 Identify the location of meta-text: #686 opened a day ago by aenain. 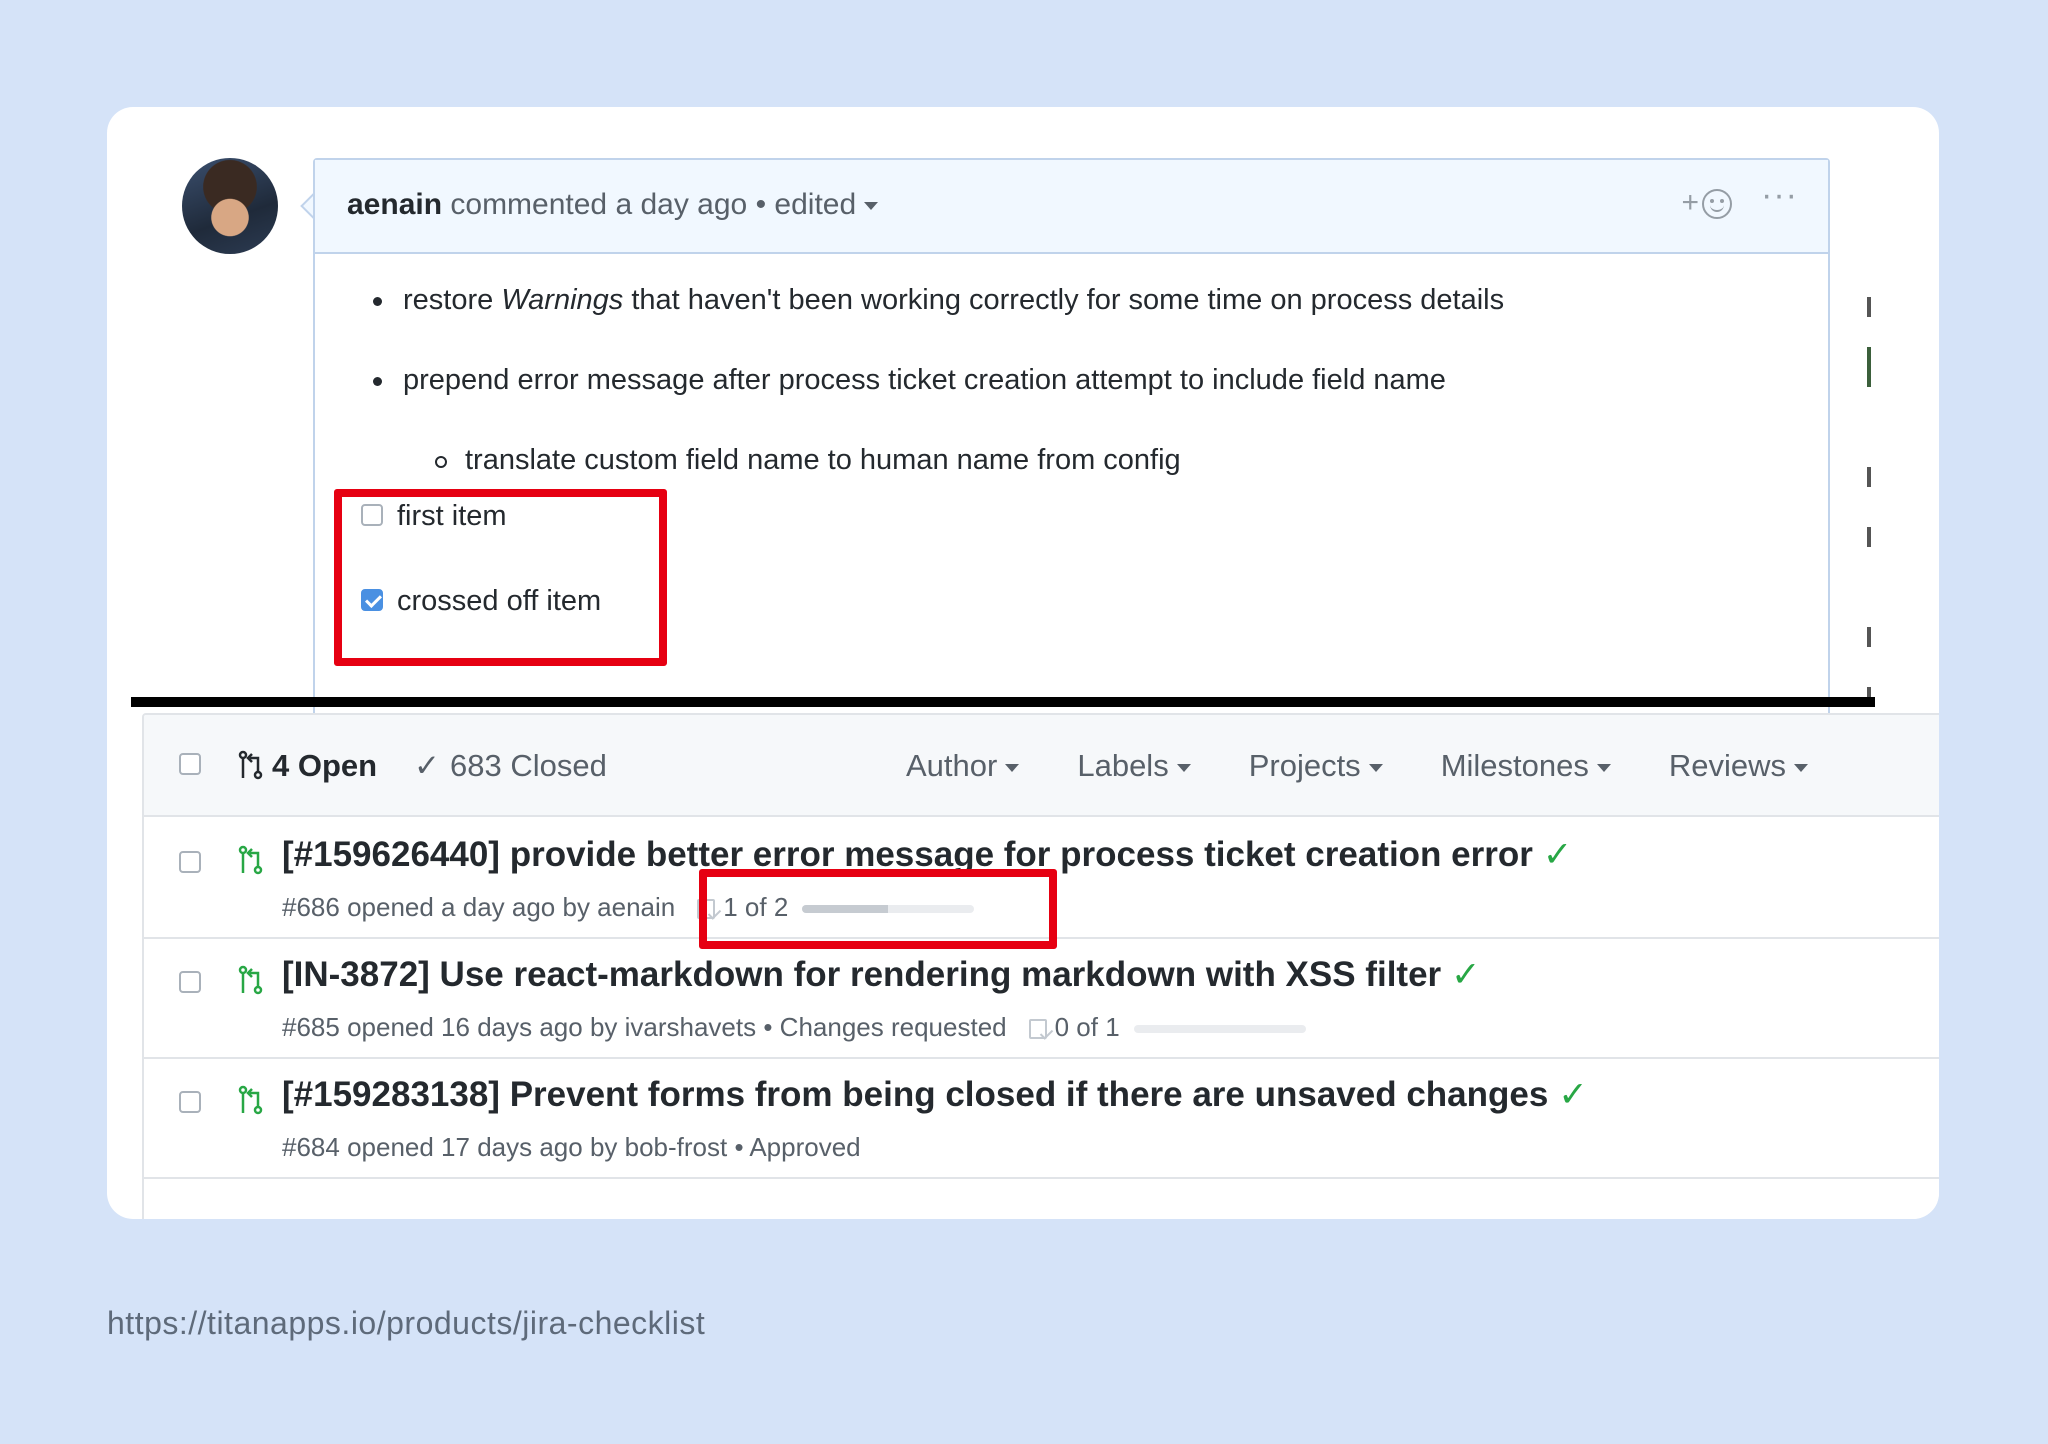
(479, 907).